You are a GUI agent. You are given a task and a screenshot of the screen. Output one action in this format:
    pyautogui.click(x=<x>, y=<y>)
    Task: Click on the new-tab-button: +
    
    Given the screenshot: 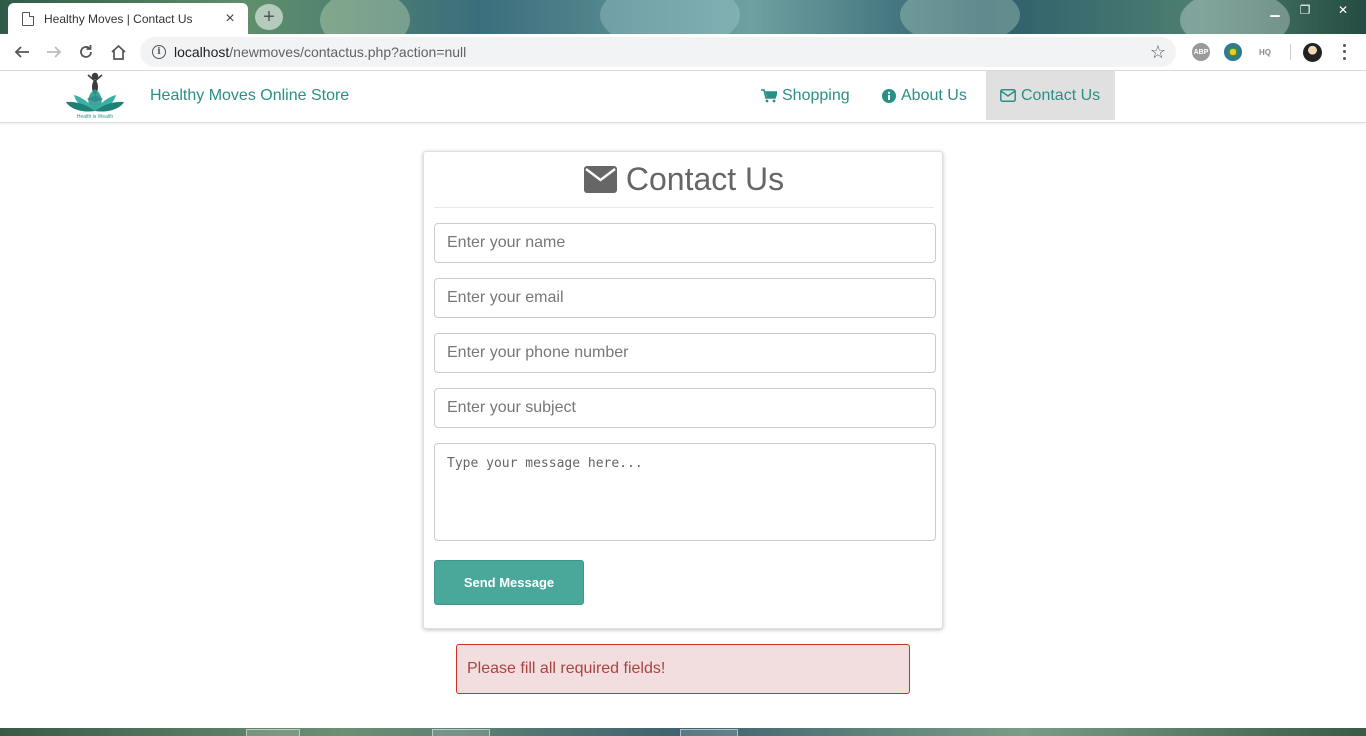 What is the action you would take?
    pyautogui.click(x=269, y=17)
    